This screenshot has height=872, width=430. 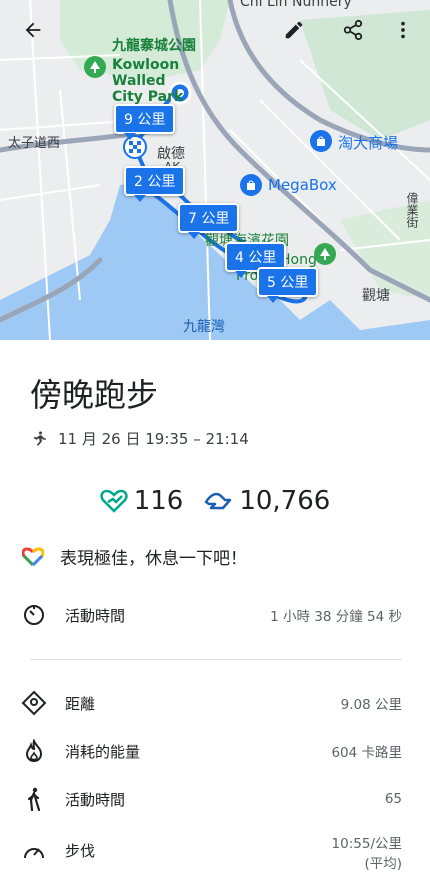 I want to click on steps-value: 10,766, so click(x=285, y=501).